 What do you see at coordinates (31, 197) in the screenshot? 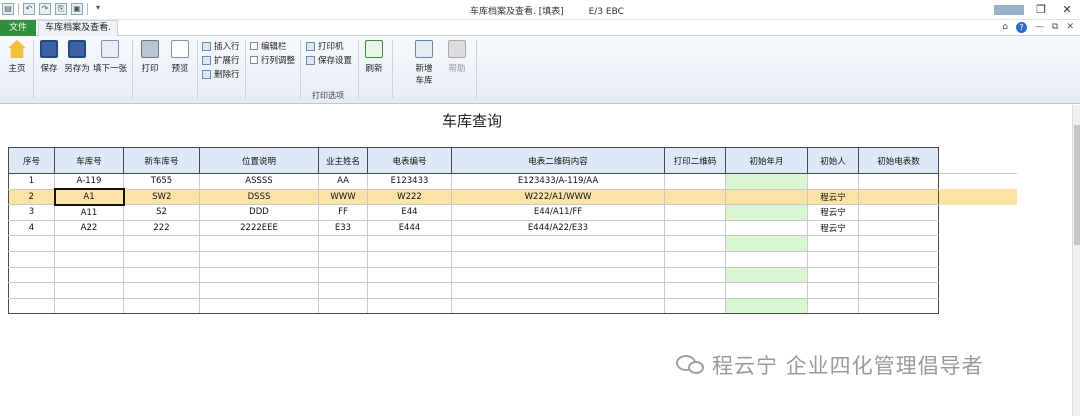
I see `cell: 2` at bounding box center [31, 197].